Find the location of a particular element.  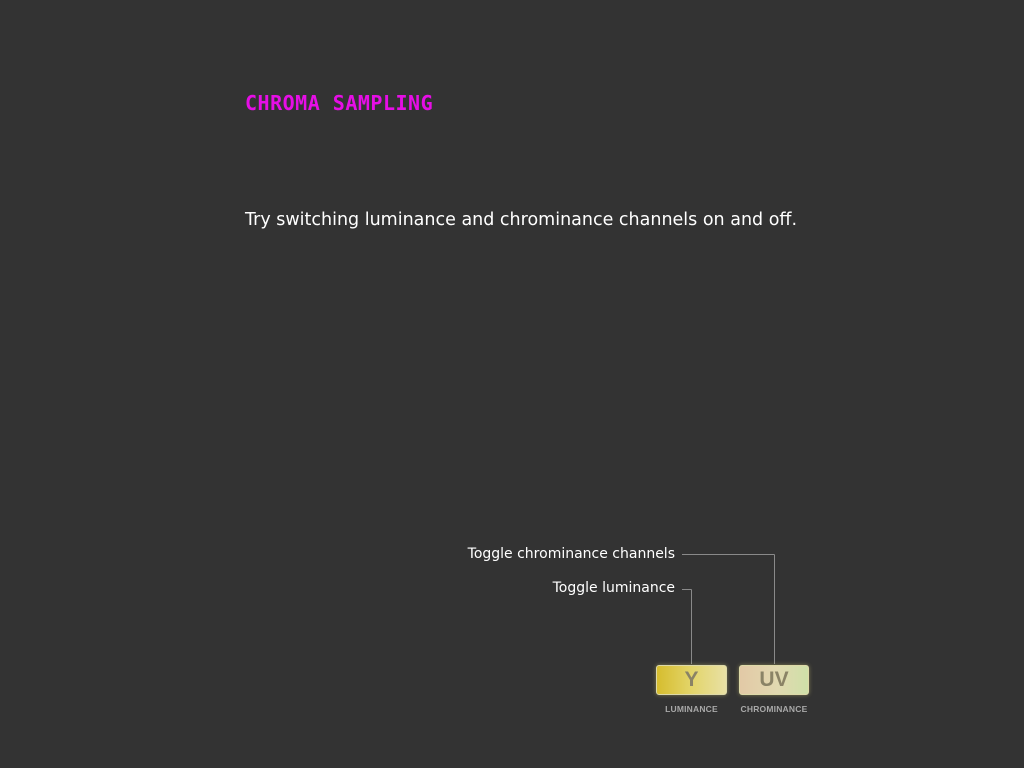

chrominance-toggle-button: UV is located at coordinates (774, 680).